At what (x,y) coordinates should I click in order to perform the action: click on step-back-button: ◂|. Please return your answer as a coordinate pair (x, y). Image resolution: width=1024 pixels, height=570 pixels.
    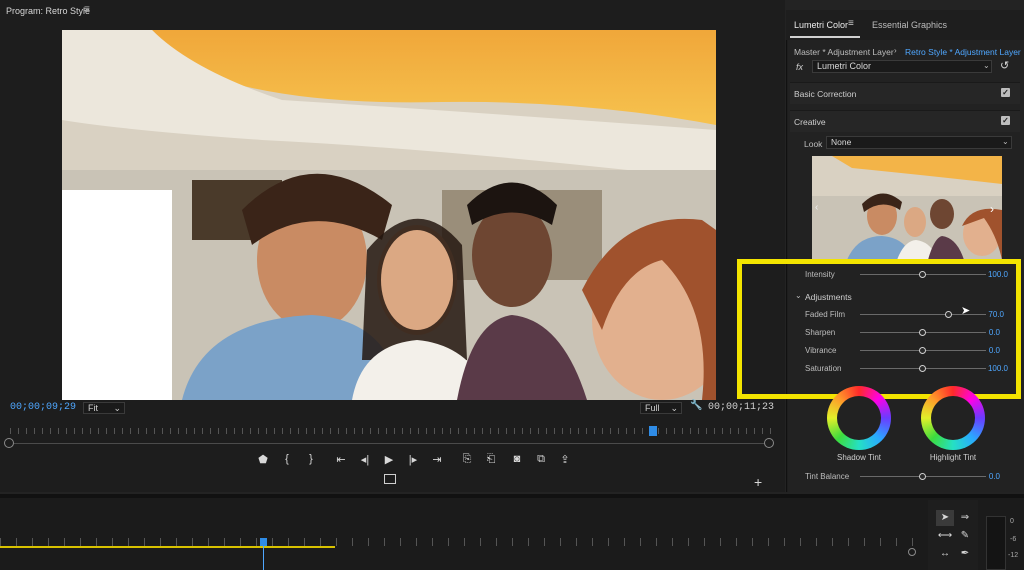
    Looking at the image, I should click on (365, 459).